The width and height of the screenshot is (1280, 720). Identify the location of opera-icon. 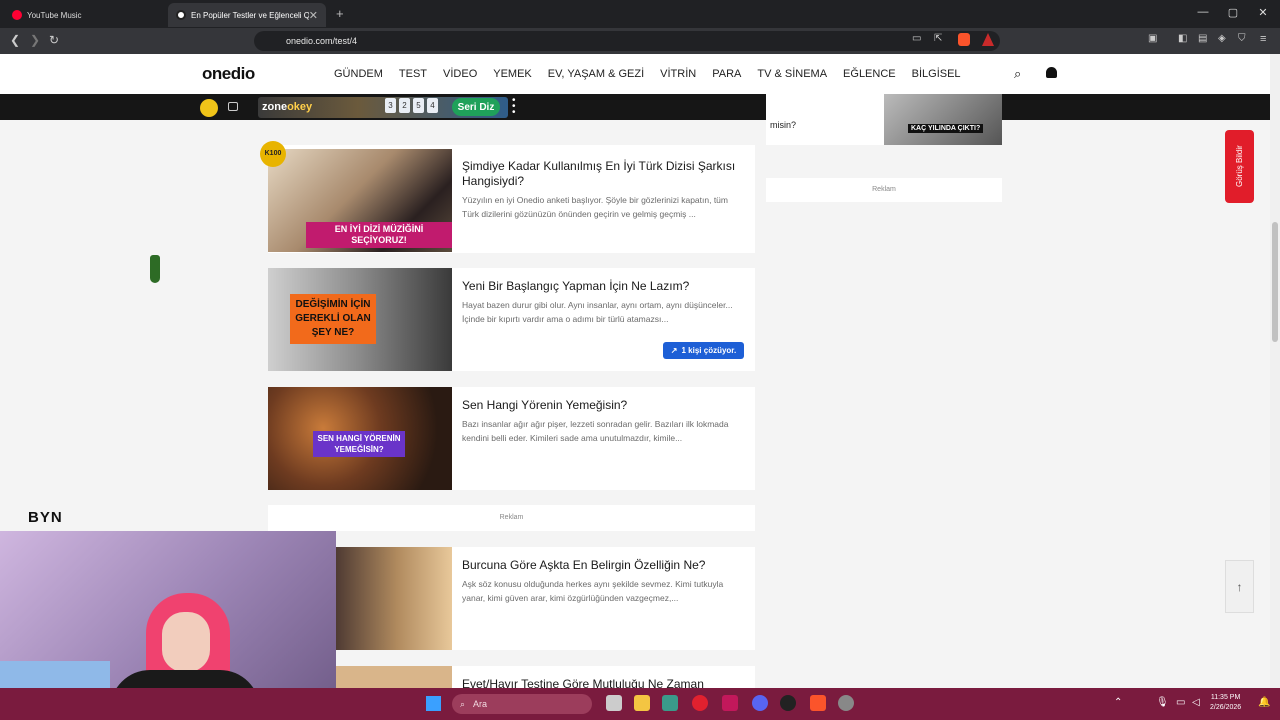
(700, 703).